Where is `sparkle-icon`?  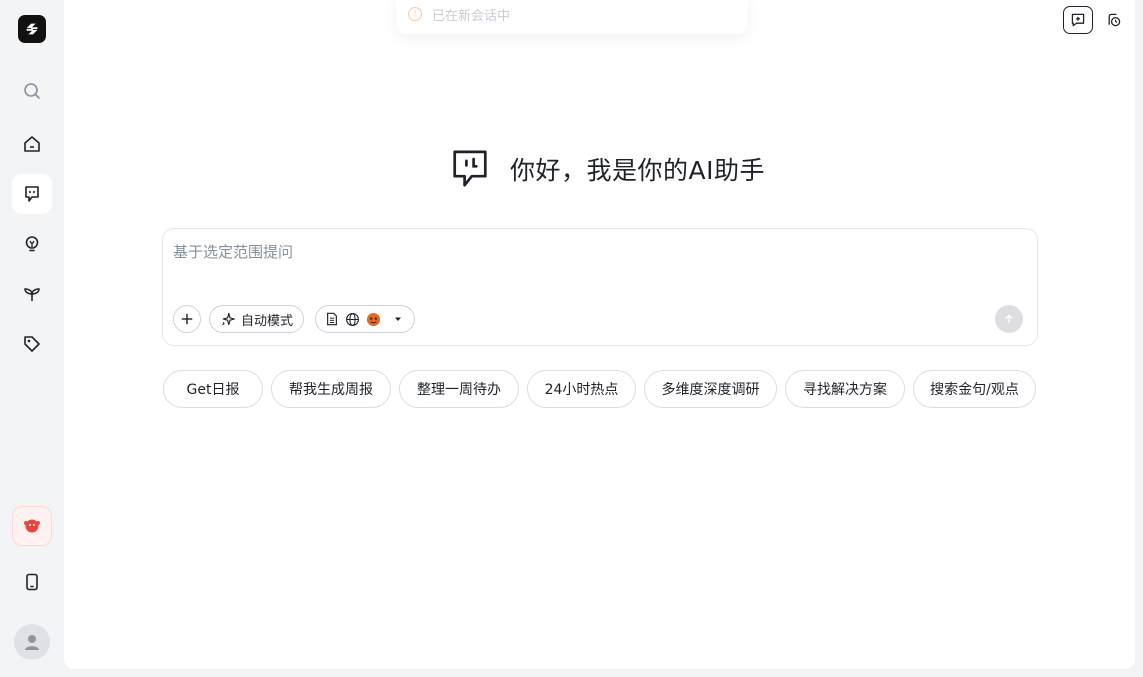
sparkle-icon is located at coordinates (228, 319).